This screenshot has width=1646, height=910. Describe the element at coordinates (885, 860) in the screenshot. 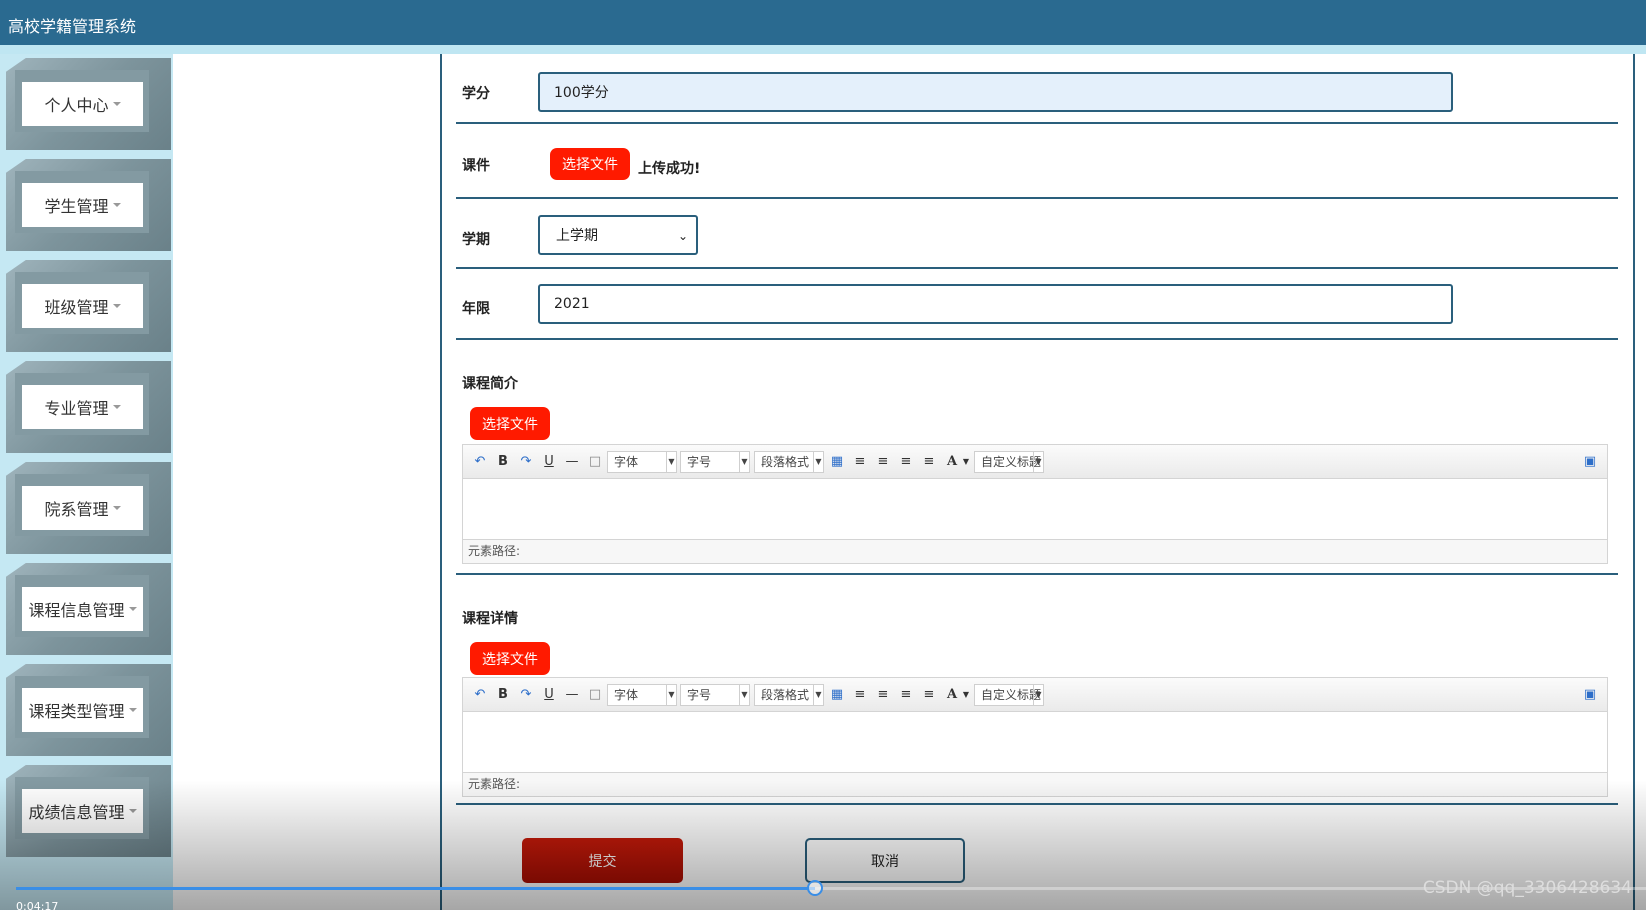

I see `cancel-button: 取消` at that location.